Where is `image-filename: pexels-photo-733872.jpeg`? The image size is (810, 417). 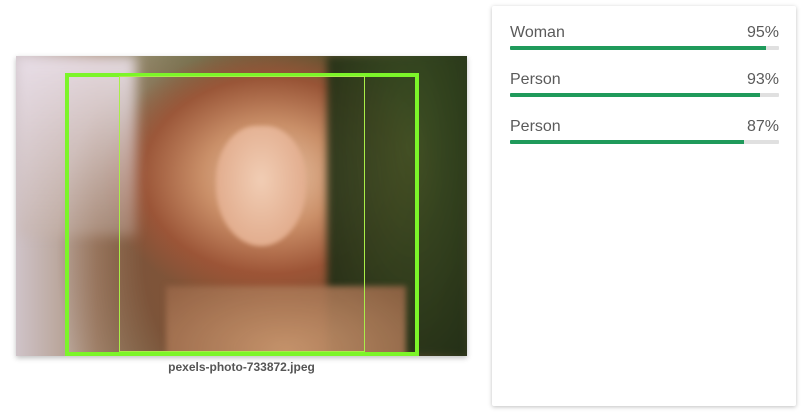 image-filename: pexels-photo-733872.jpeg is located at coordinates (241, 367).